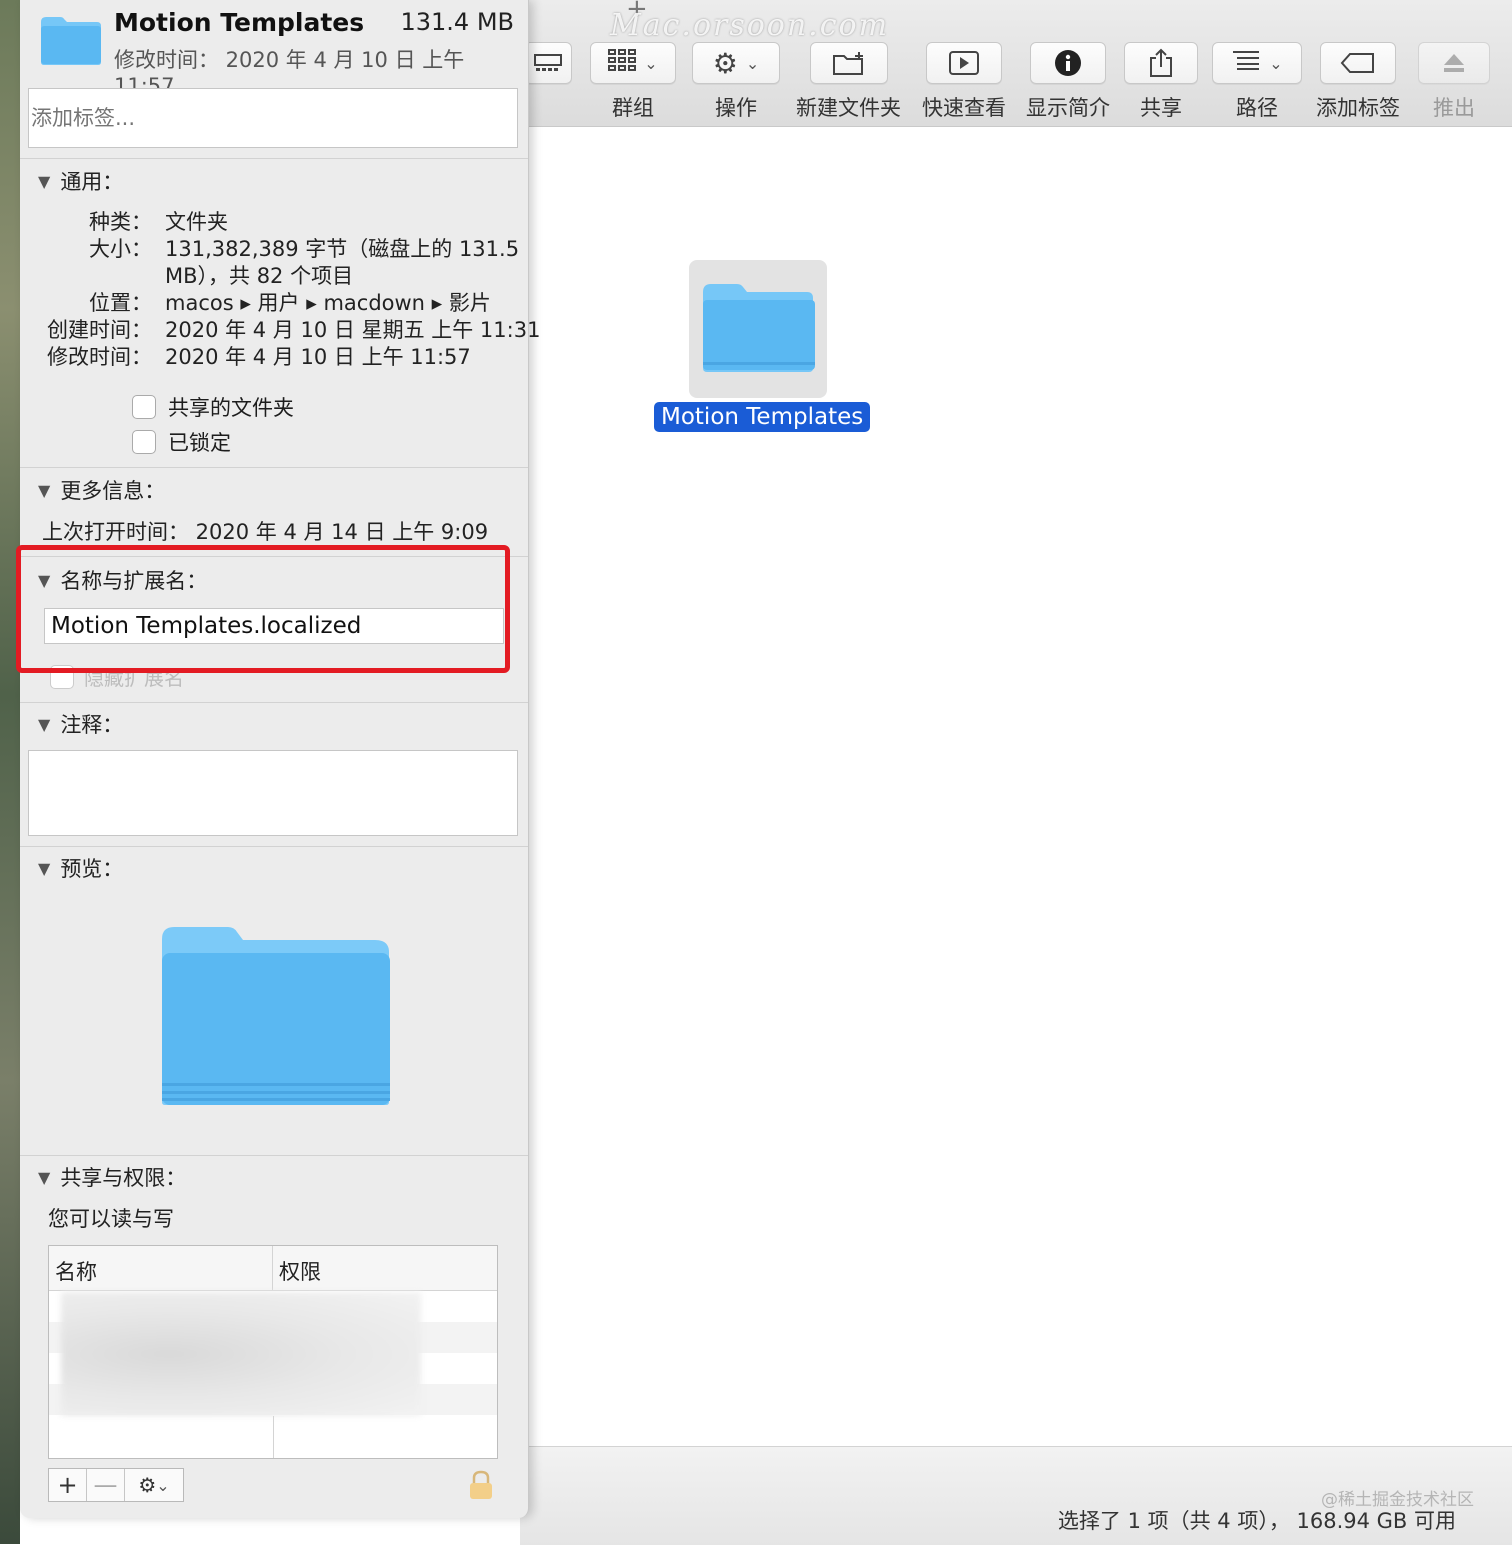 This screenshot has width=1512, height=1545. Describe the element at coordinates (213, 407) in the screenshot. I see `shared-folder-checkbox: 共享的文件夹` at that location.